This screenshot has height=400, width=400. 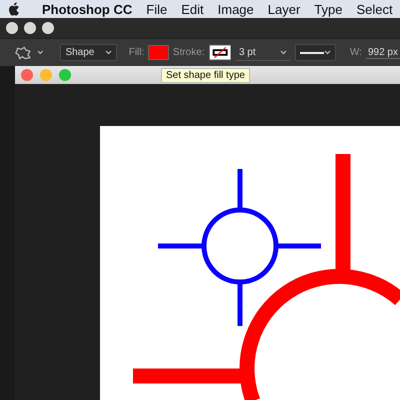 What do you see at coordinates (157, 9) in the screenshot?
I see `menu-item: File` at bounding box center [157, 9].